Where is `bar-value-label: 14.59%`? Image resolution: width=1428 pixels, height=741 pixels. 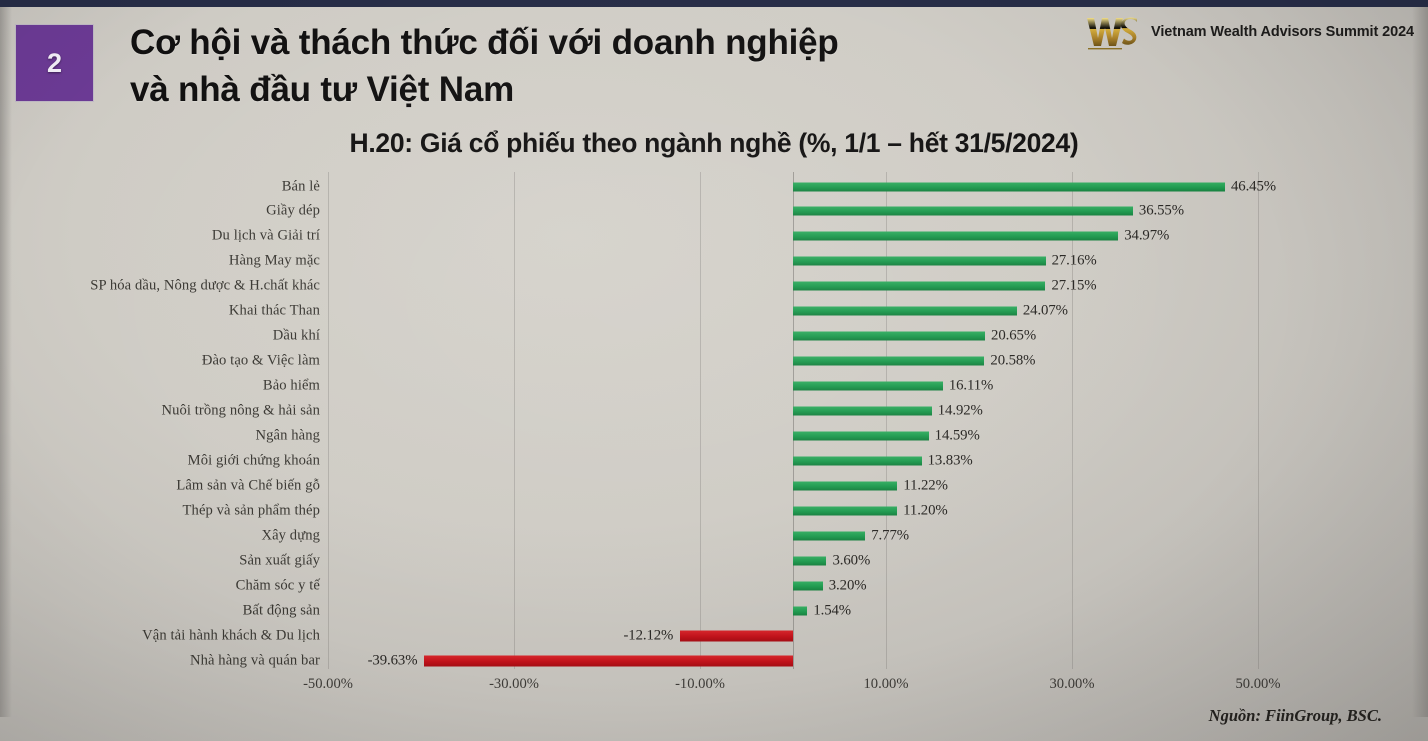
bar-value-label: 14.59% is located at coordinates (957, 435).